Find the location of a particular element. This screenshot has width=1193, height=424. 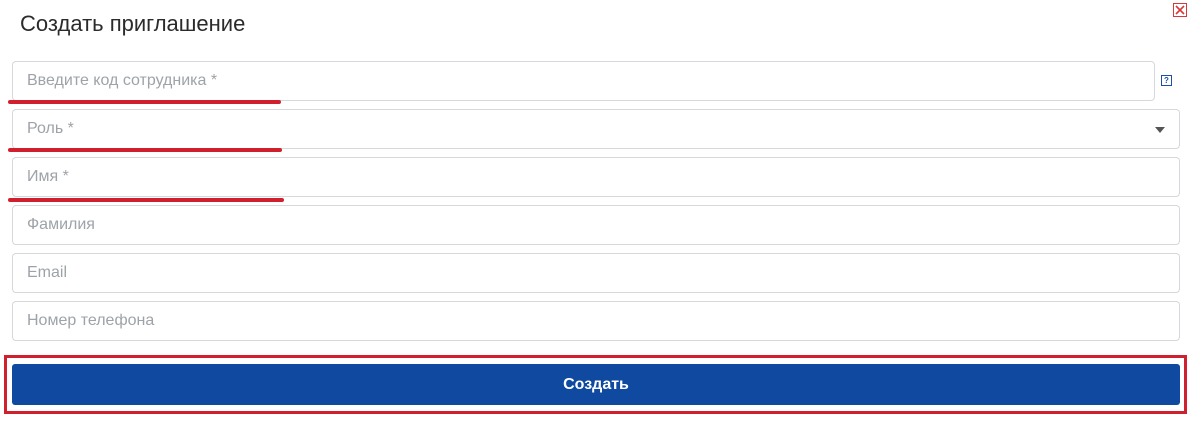

create-button: Создать is located at coordinates (596, 384).